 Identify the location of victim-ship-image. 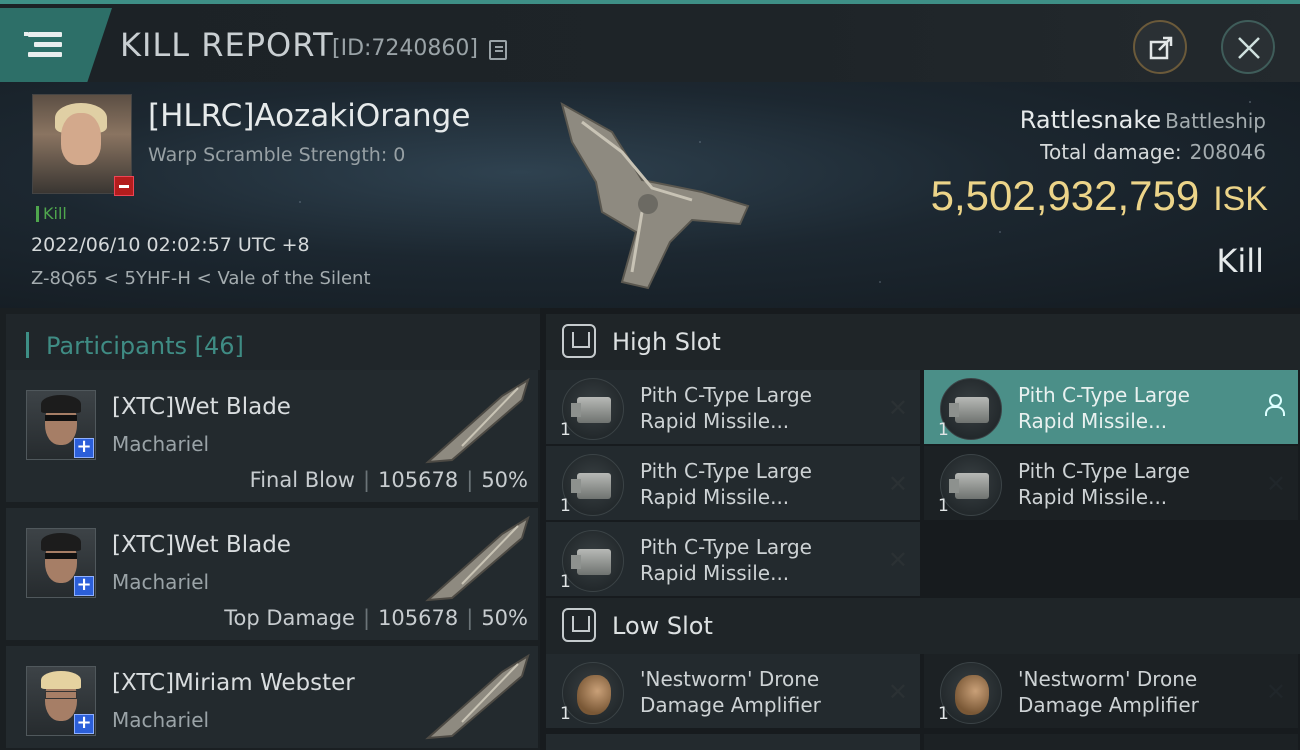
(657, 197).